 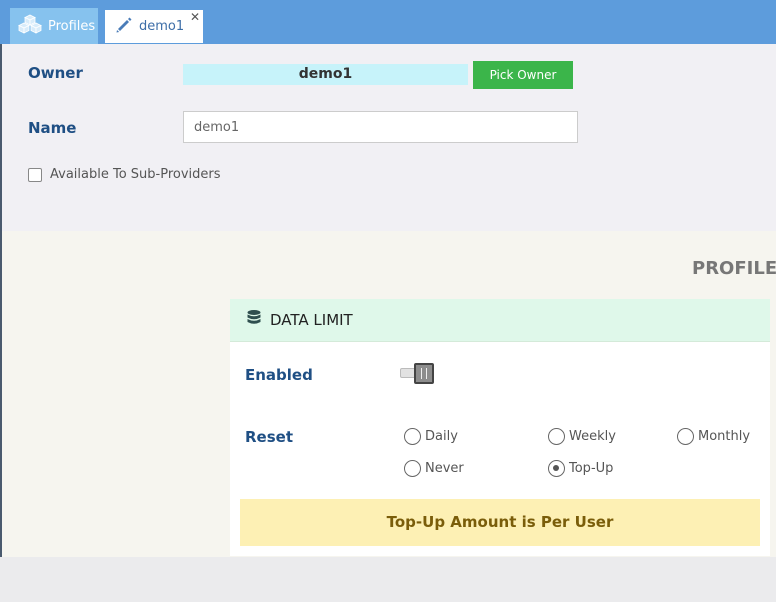 I want to click on reset-option-label: Weekly, so click(x=592, y=436).